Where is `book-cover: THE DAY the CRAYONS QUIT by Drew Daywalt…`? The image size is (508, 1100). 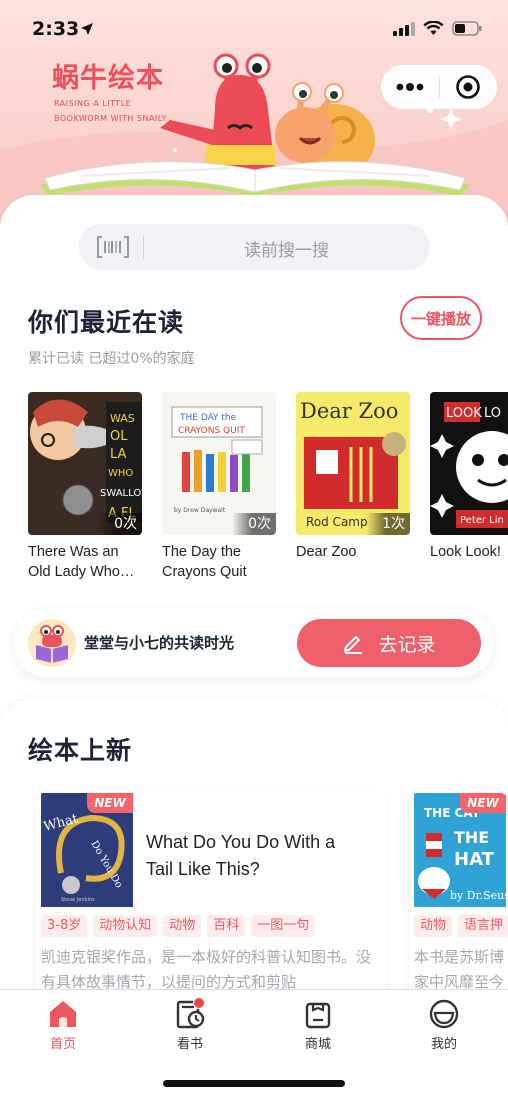 book-cover: THE DAY the CRAYONS QUIT by Drew Daywalt… is located at coordinates (219, 463).